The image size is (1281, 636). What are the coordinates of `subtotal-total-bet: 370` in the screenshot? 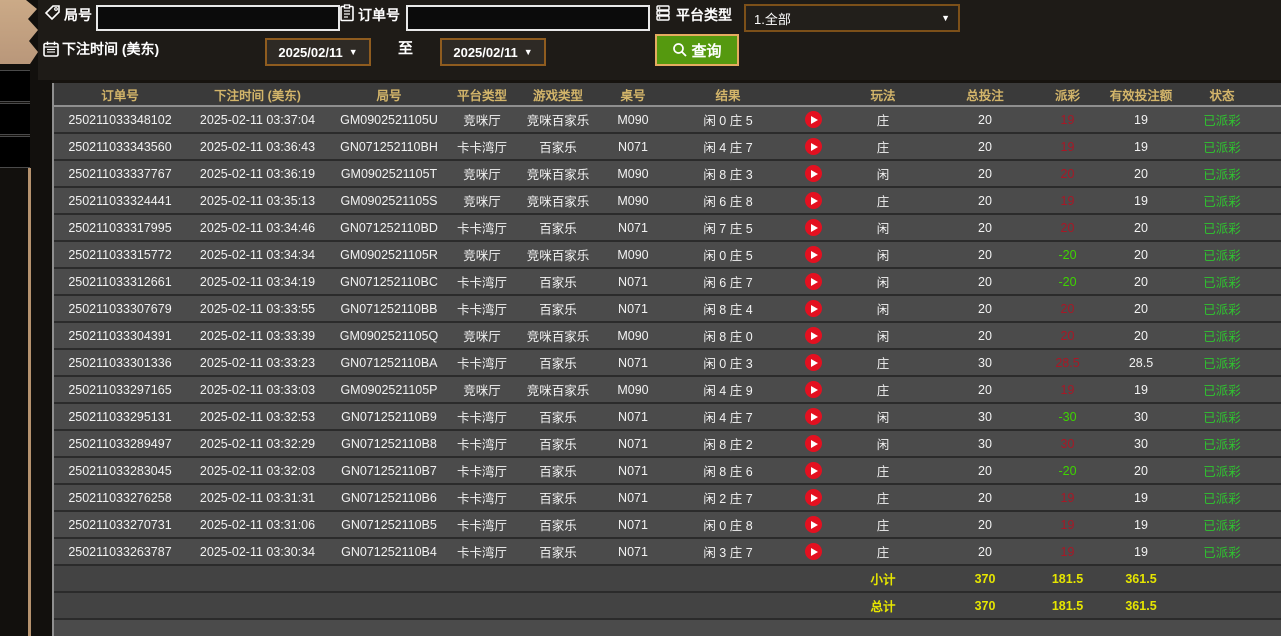 It's located at (985, 579).